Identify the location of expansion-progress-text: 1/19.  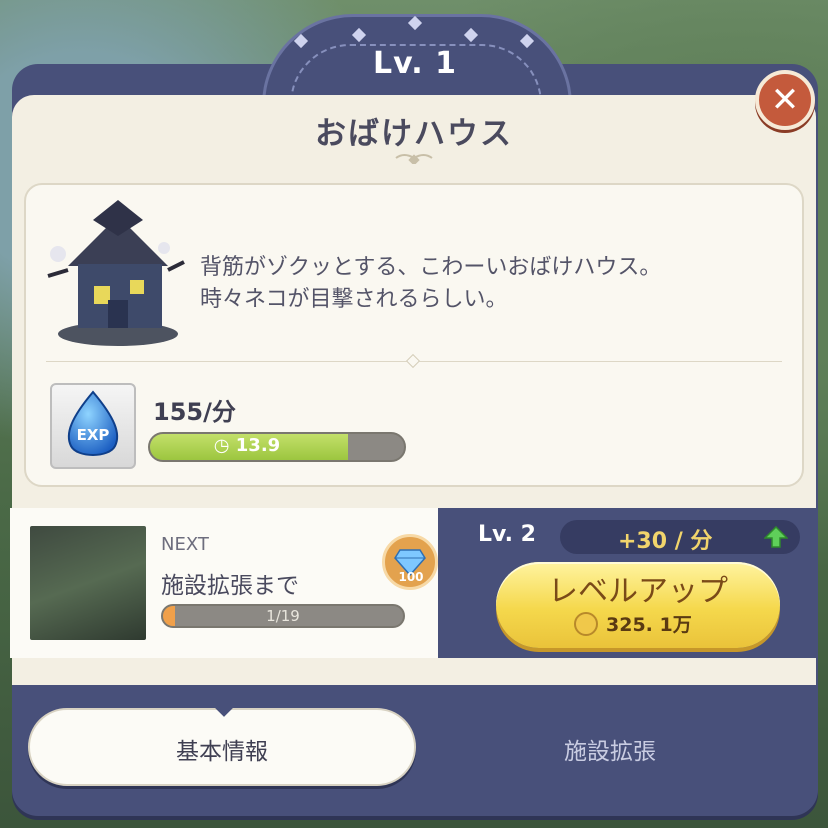
(283, 616).